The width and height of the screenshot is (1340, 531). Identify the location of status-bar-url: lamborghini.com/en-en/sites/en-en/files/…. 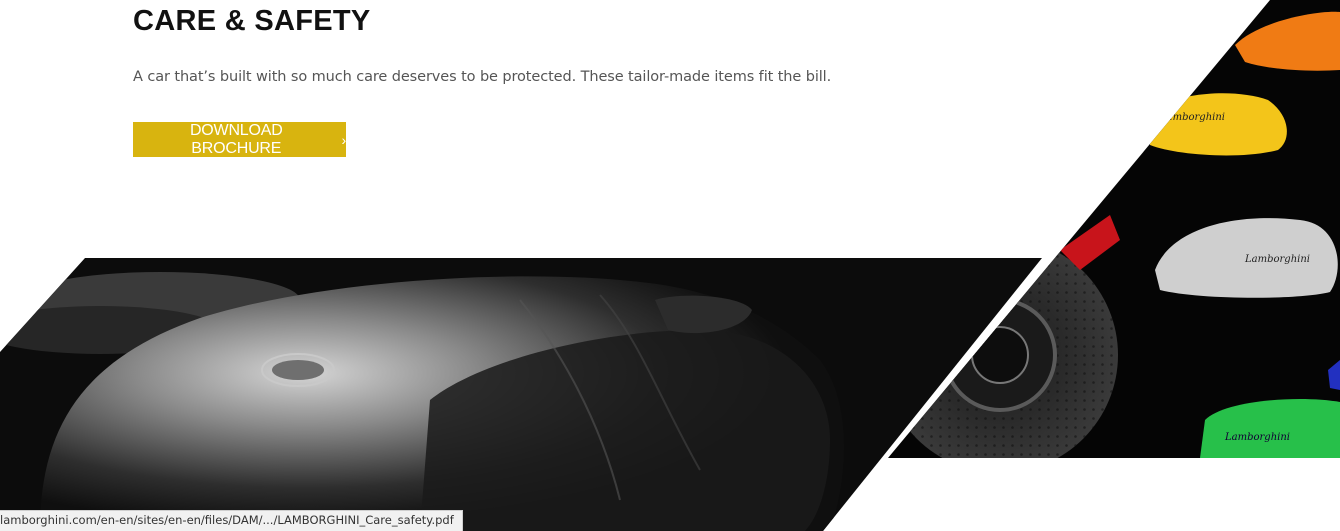
(231, 520).